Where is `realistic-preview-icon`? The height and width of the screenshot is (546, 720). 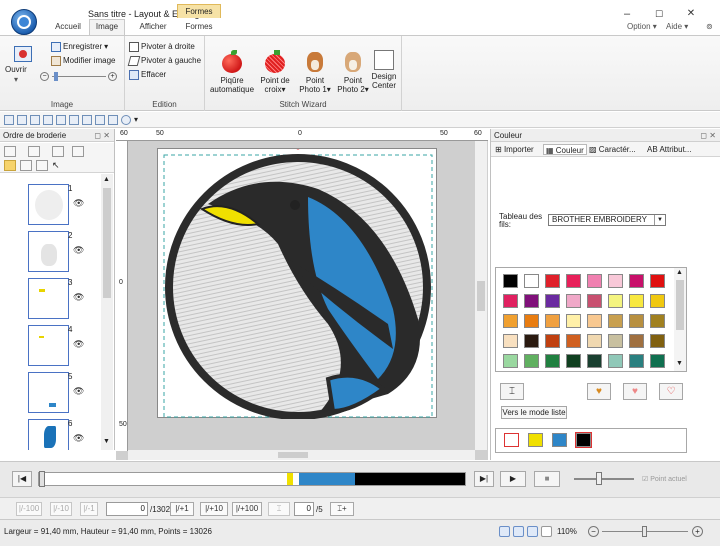 realistic-preview-icon is located at coordinates (100, 119).